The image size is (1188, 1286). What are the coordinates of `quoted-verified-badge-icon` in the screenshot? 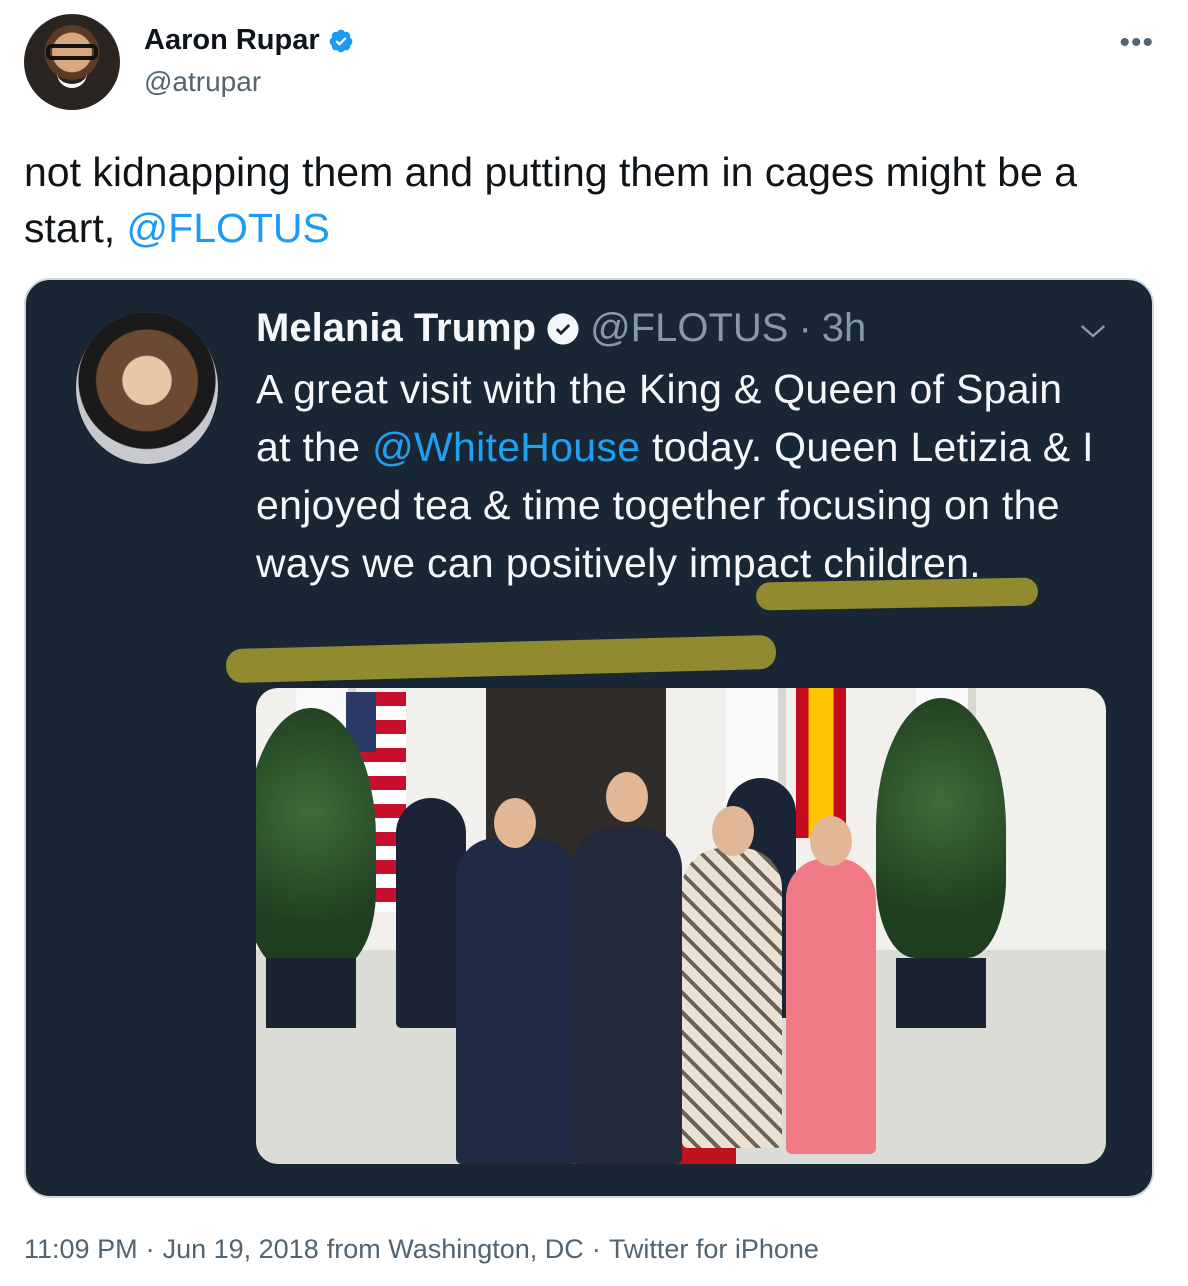 It's located at (563, 328).